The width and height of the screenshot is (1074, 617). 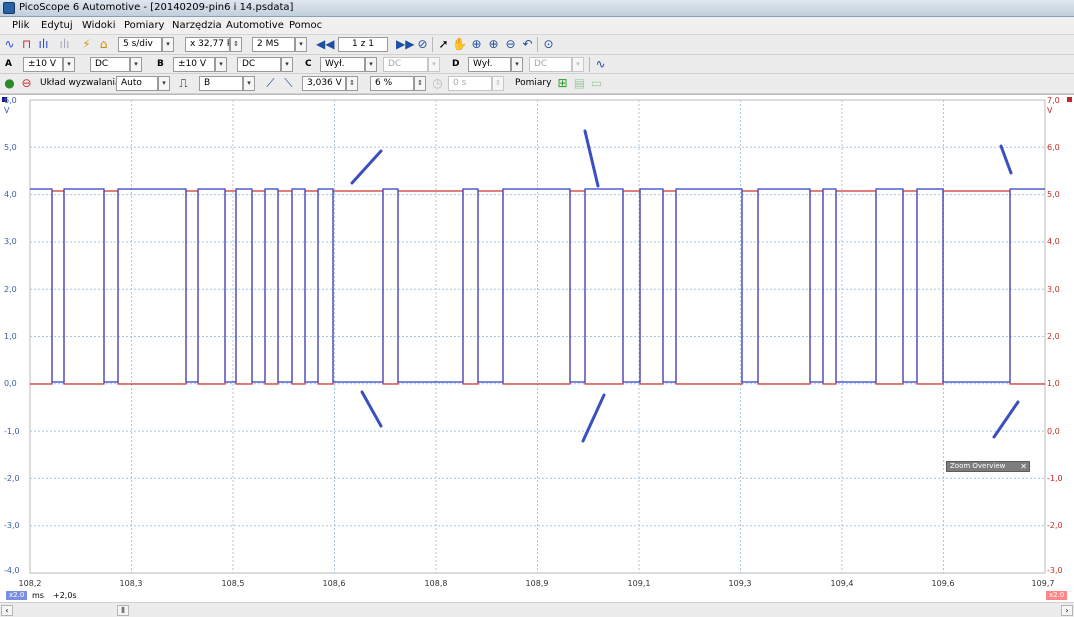 What do you see at coordinates (548, 44) in the screenshot?
I see `zoom-fit-icon: ⊙` at bounding box center [548, 44].